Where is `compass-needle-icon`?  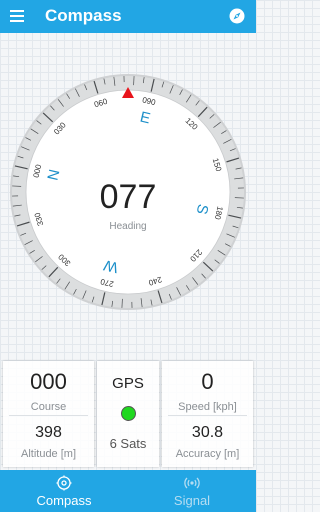 compass-needle-icon is located at coordinates (237, 16).